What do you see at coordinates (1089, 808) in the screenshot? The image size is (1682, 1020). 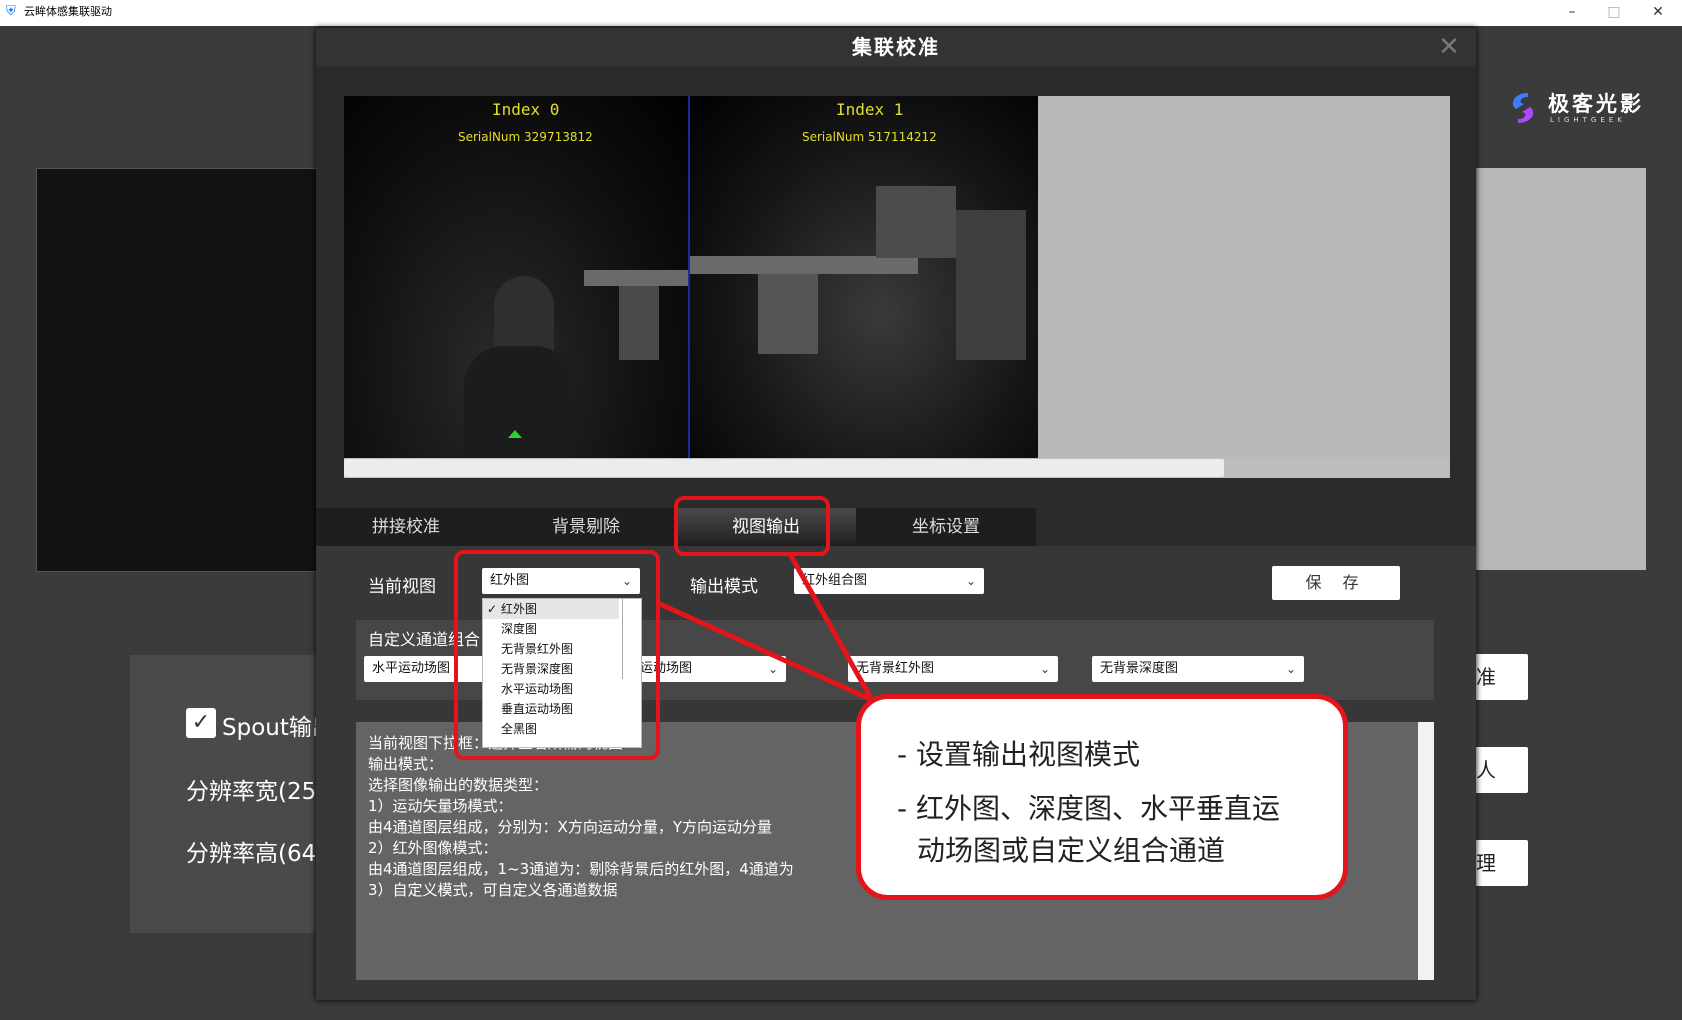 I see `annotation-line-2: - 红外图、深度图、水平垂直运` at bounding box center [1089, 808].